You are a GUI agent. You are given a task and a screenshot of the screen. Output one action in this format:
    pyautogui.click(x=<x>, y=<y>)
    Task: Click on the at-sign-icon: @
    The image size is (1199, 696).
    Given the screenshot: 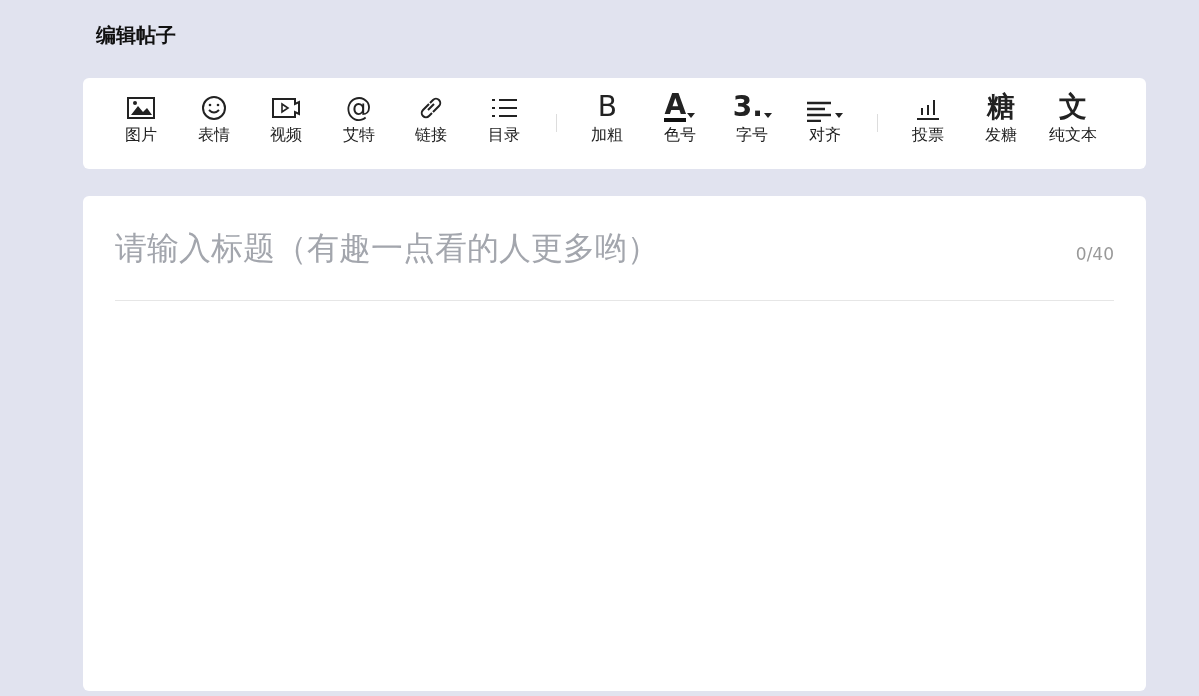 What is the action you would take?
    pyautogui.click(x=358, y=107)
    